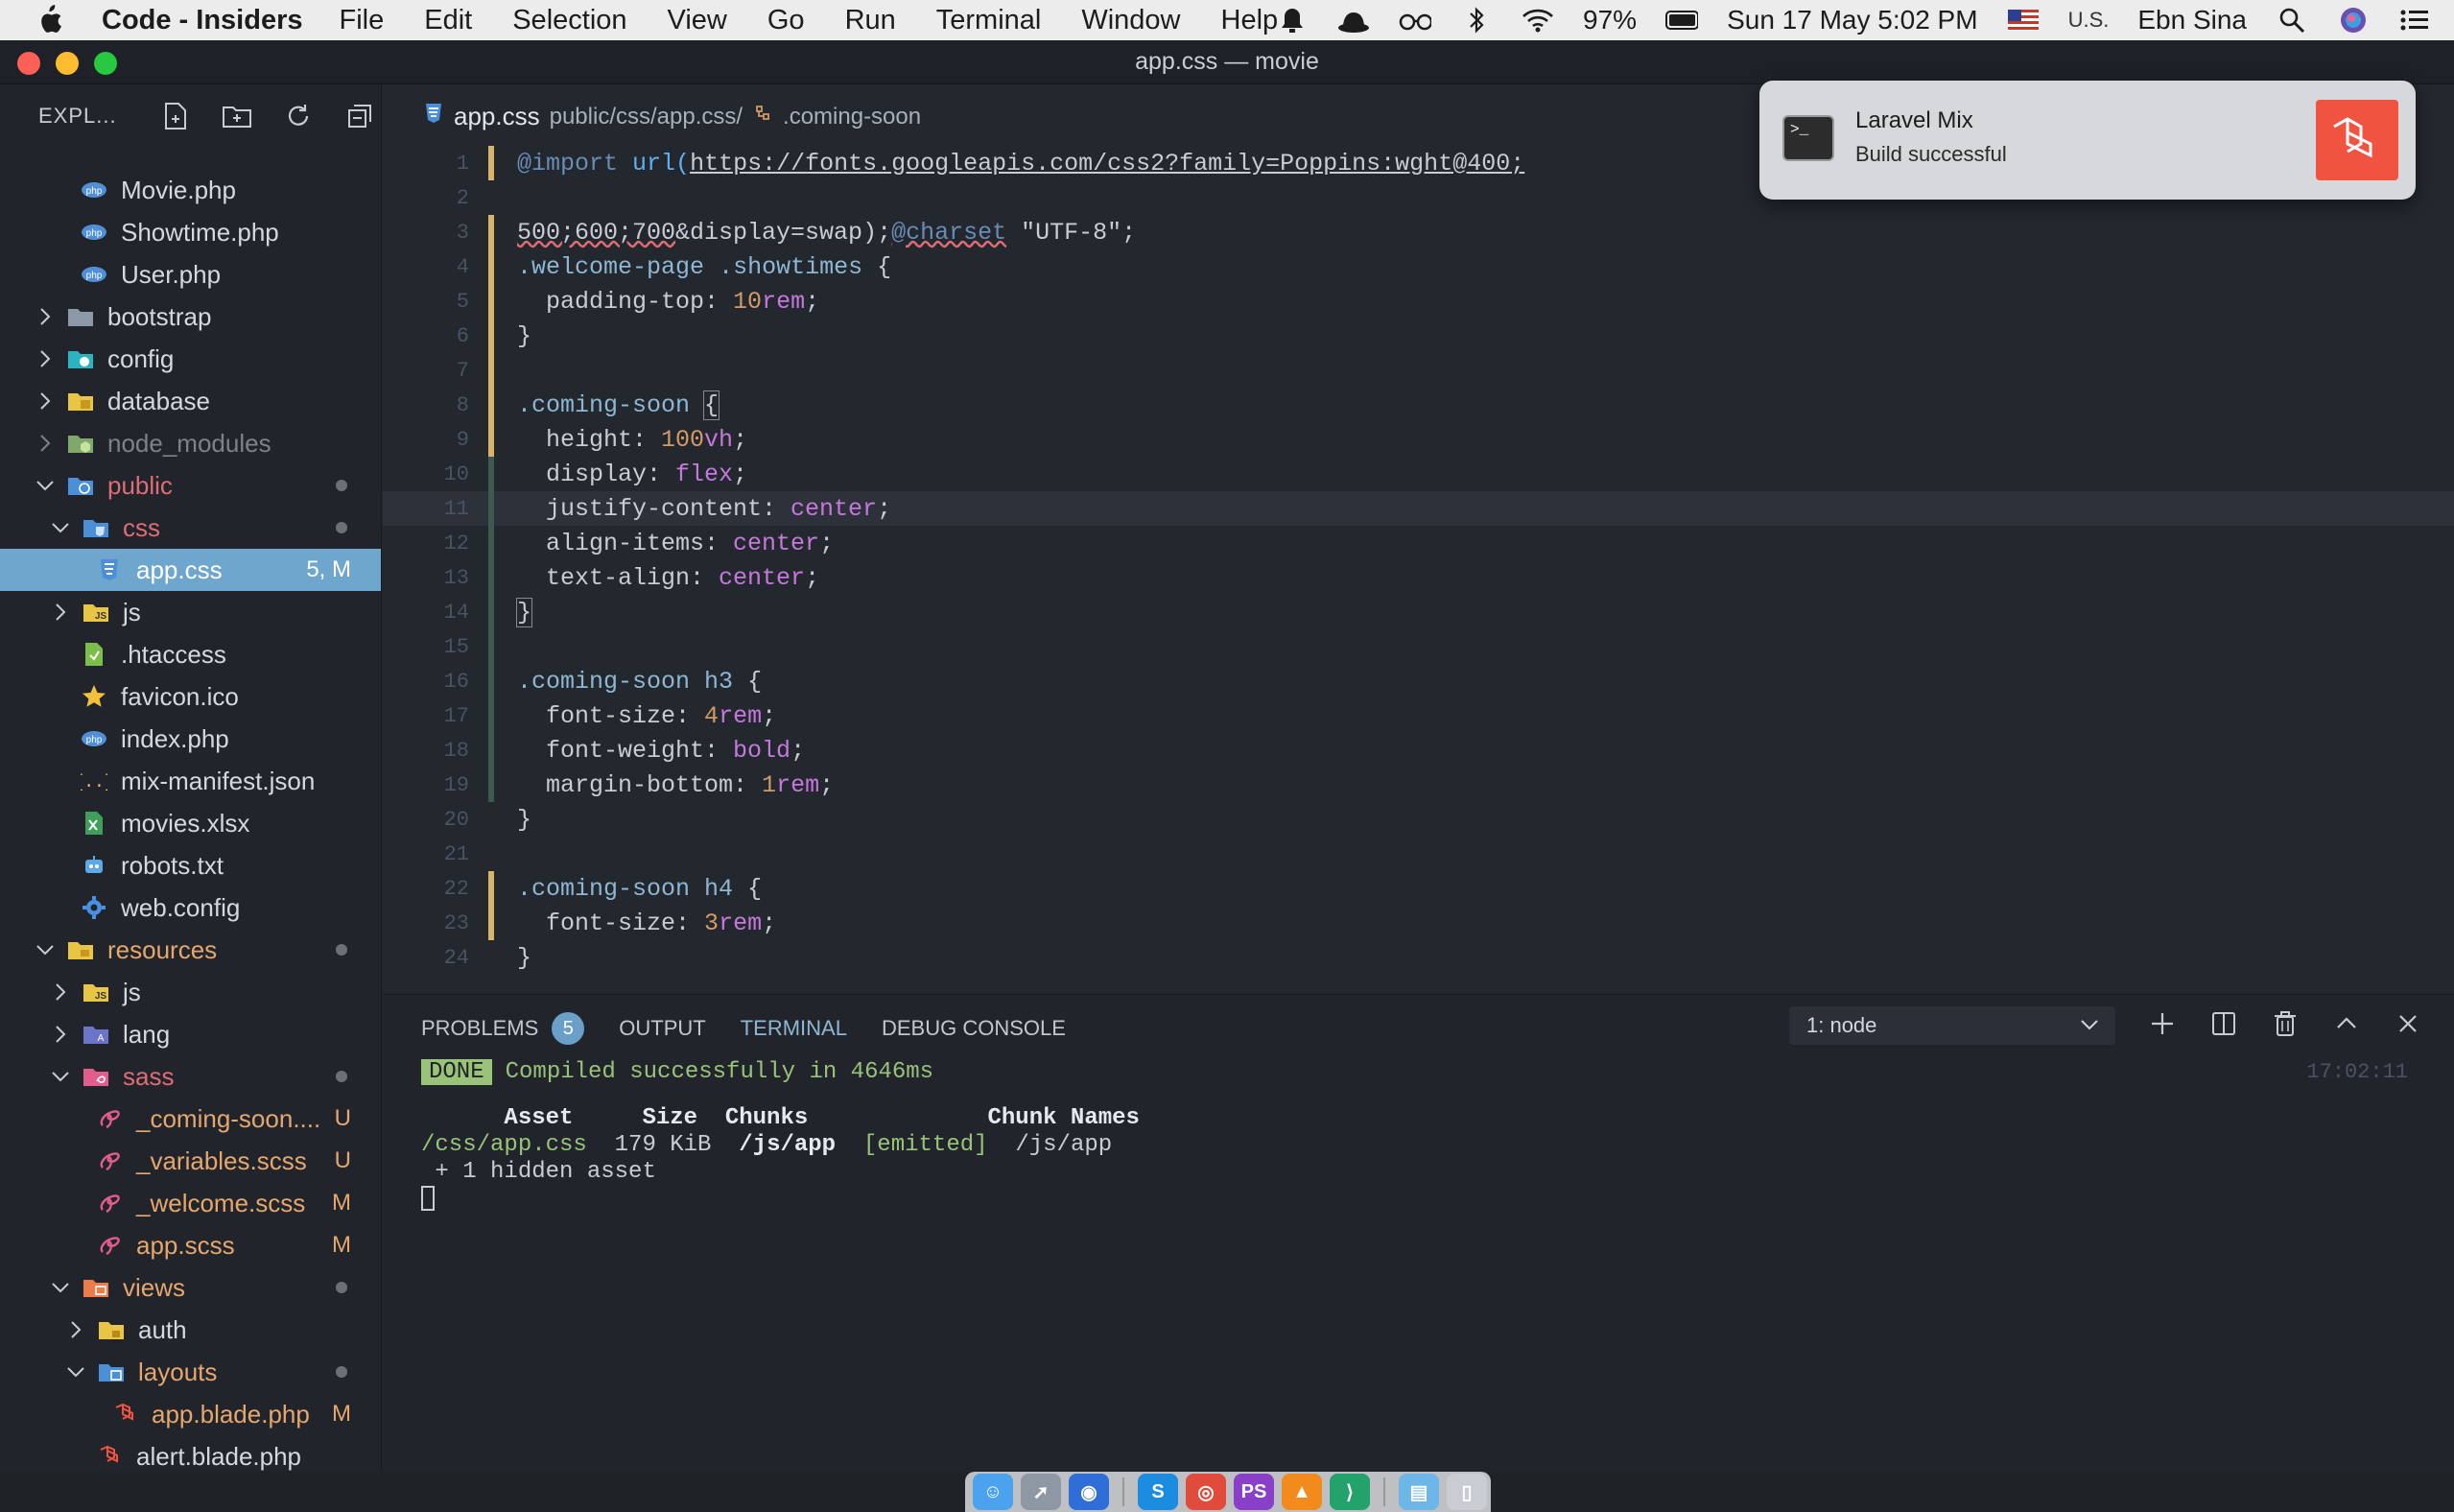  I want to click on tab-terminal: TERMINAL, so click(794, 1028).